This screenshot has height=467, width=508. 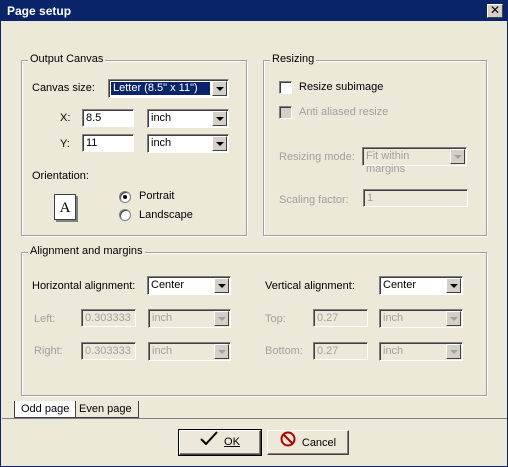 What do you see at coordinates (105, 409) in the screenshot?
I see `tab-even-page: Even page` at bounding box center [105, 409].